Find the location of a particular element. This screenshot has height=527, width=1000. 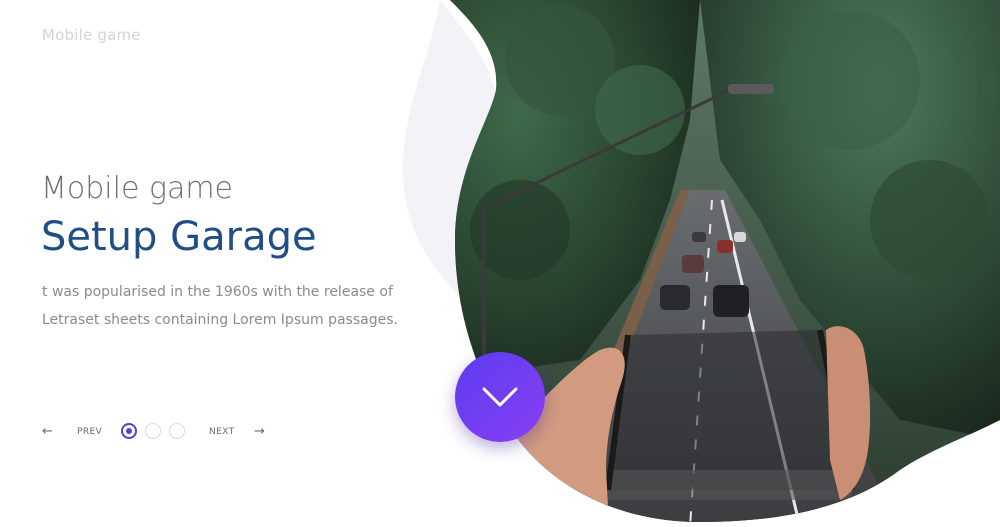

prev-button: PREV is located at coordinates (89, 432).